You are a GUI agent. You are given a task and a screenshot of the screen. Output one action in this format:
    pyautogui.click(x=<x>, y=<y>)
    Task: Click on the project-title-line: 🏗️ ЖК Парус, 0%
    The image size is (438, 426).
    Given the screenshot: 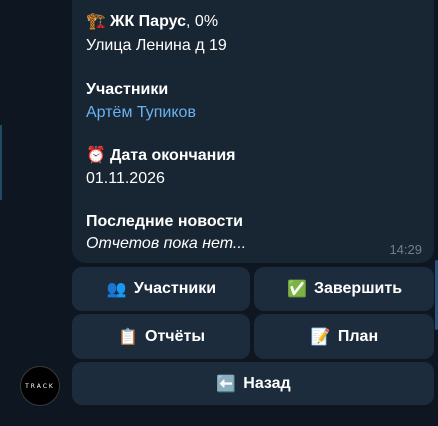 What is the action you would take?
    pyautogui.click(x=152, y=22)
    